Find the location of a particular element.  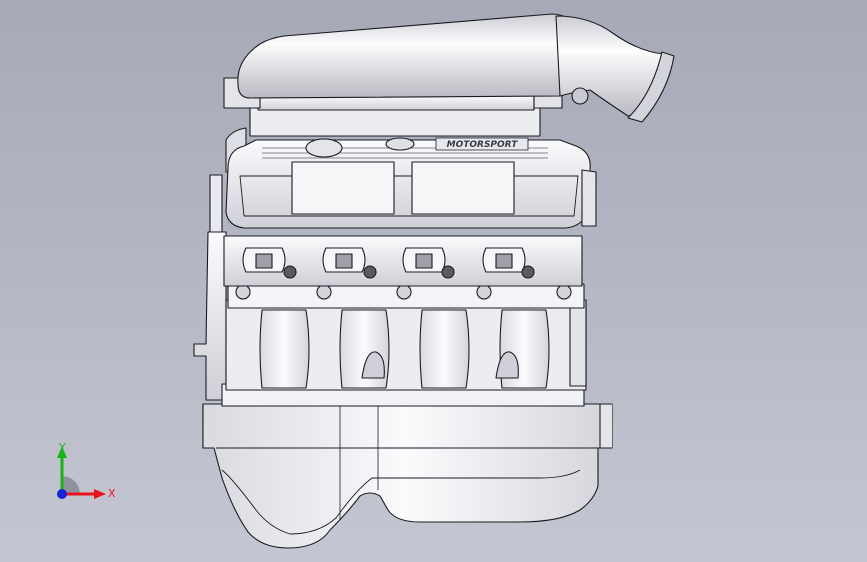

valve-cover is located at coordinates (408, 183).